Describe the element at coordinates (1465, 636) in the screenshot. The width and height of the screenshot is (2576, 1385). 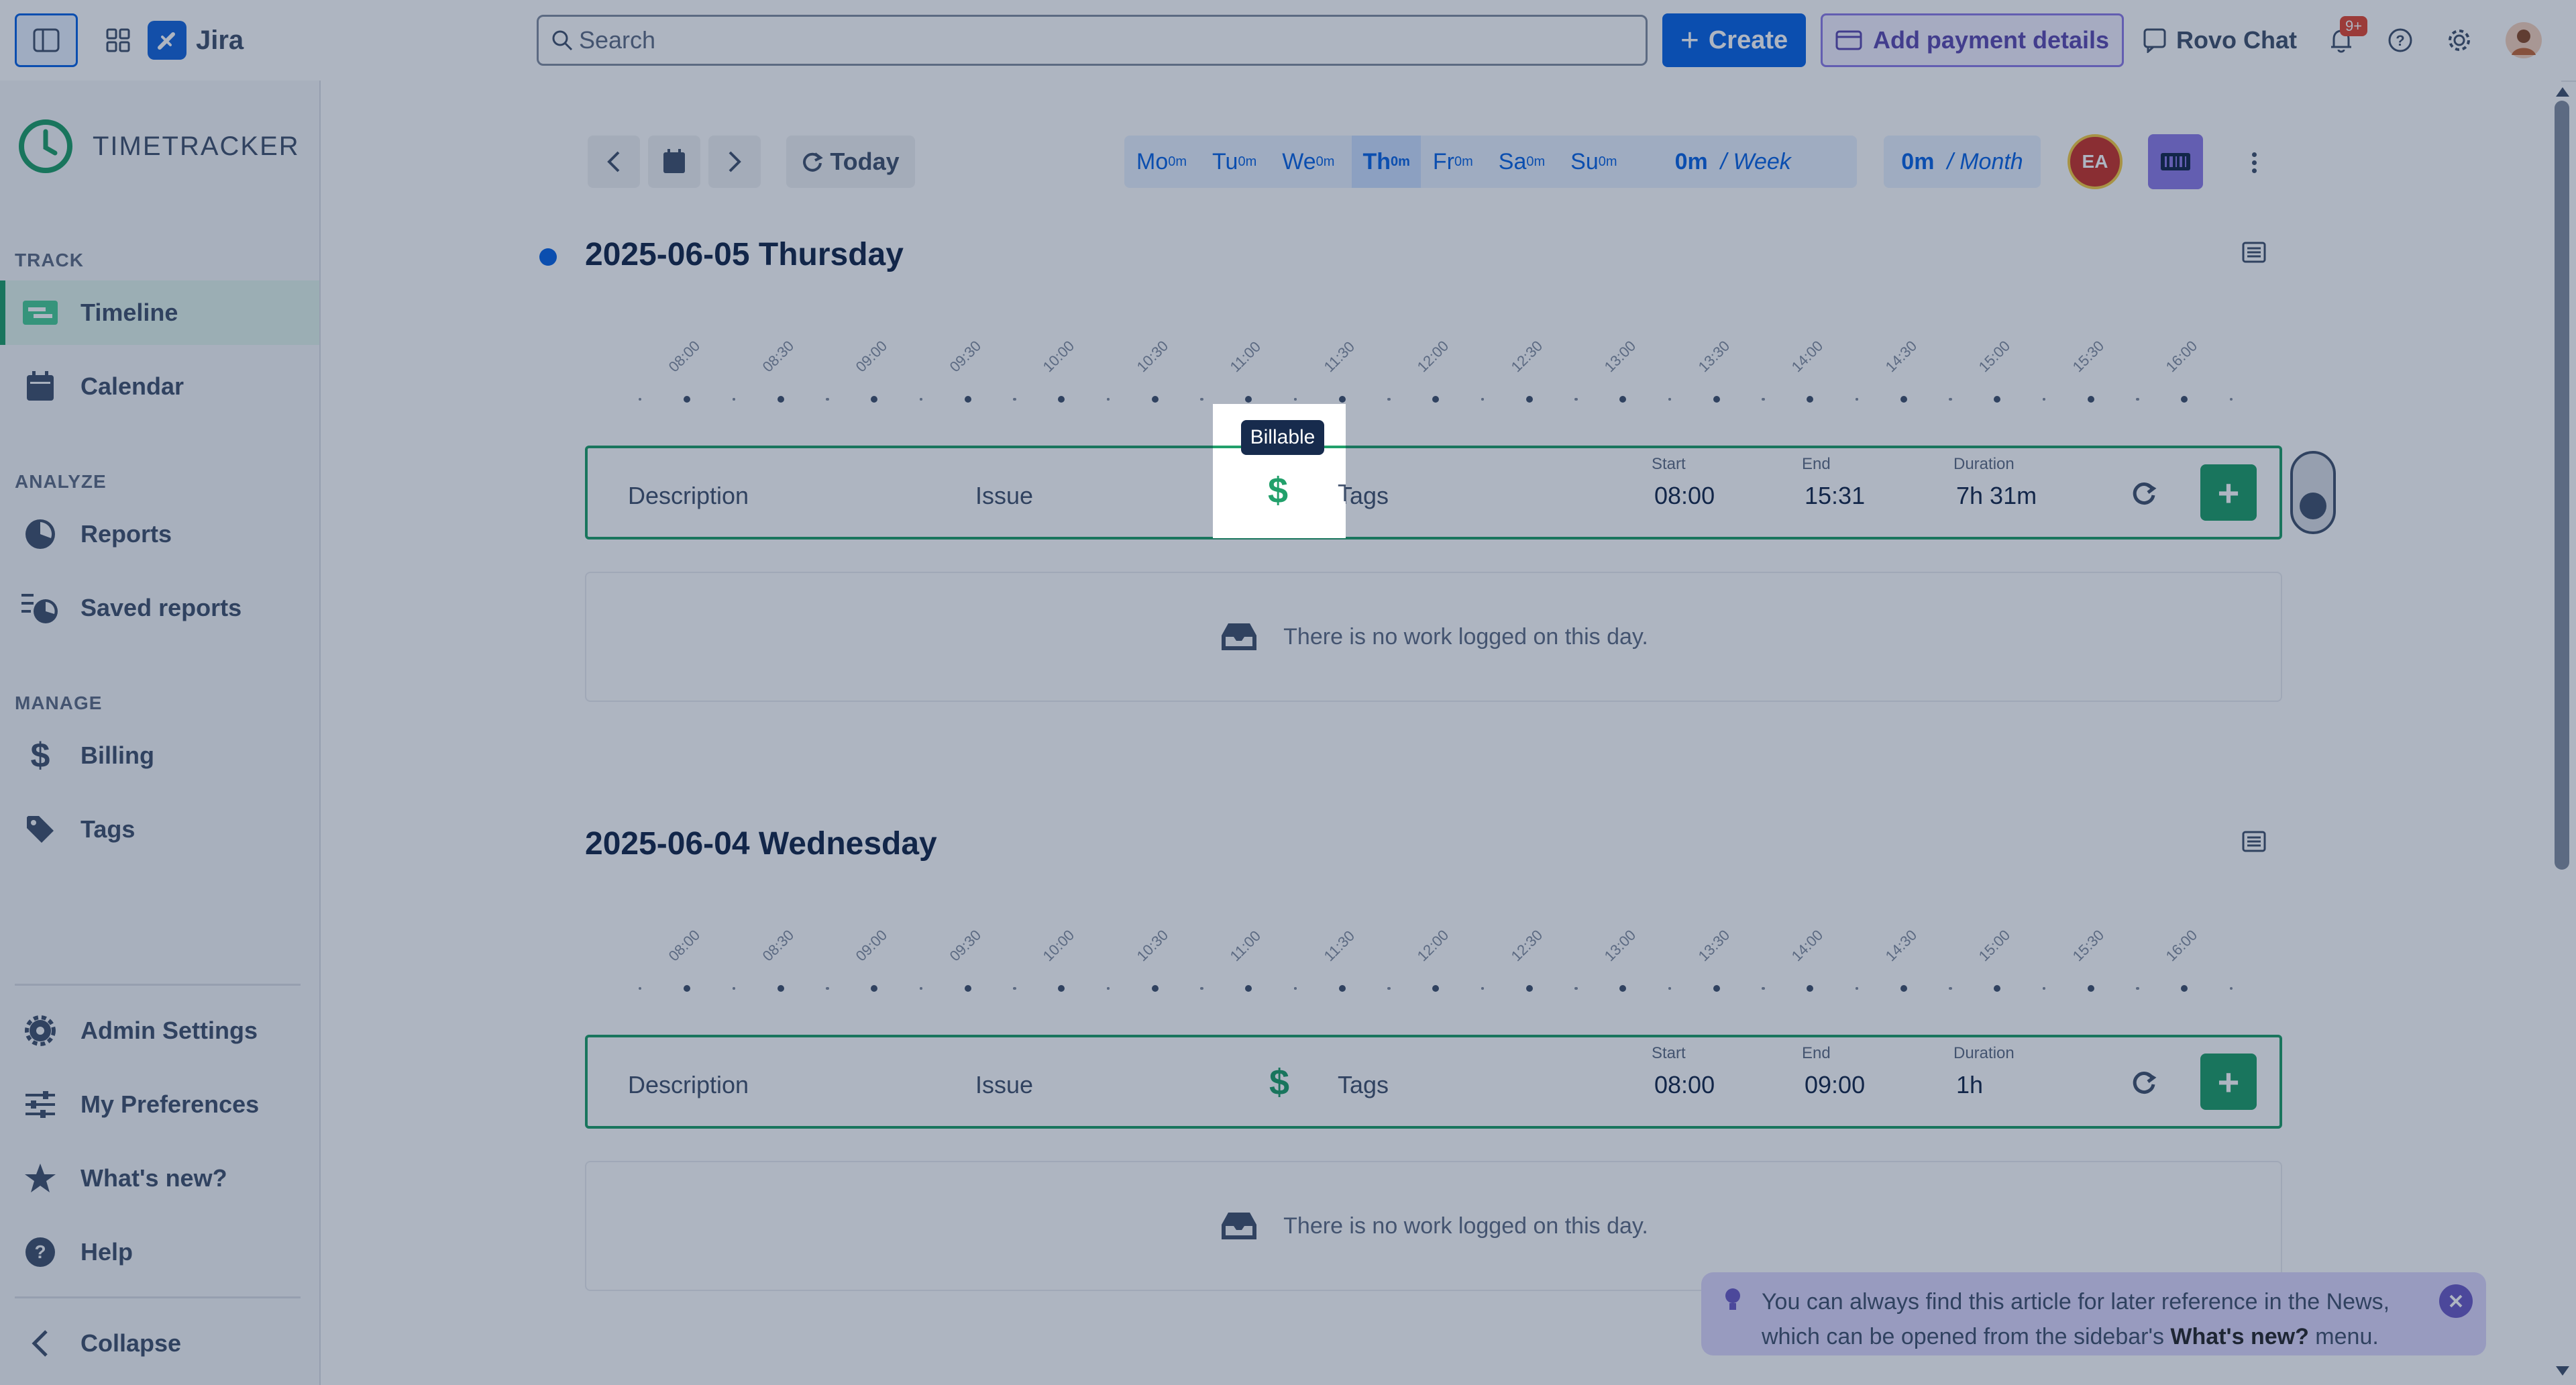
I see `empty-state-text: There is no work logged on this day.` at that location.